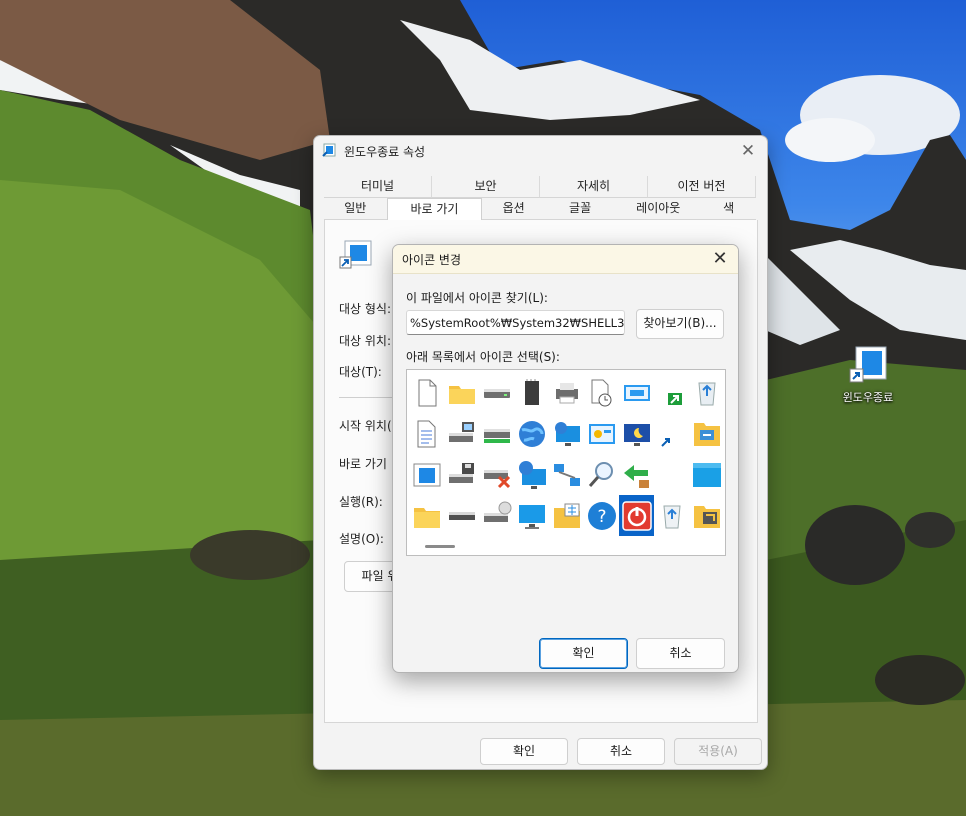  Describe the element at coordinates (706, 515) in the screenshot. I see `folder-tools-icon` at that location.